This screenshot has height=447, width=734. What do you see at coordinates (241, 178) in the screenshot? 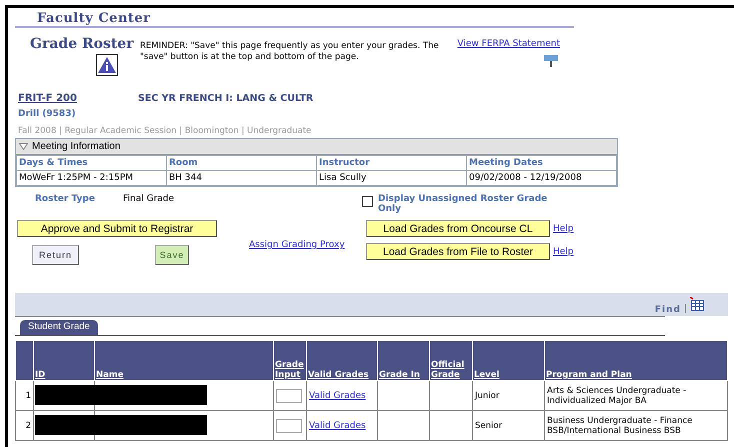
I see `table-cell: BH 344` at bounding box center [241, 178].